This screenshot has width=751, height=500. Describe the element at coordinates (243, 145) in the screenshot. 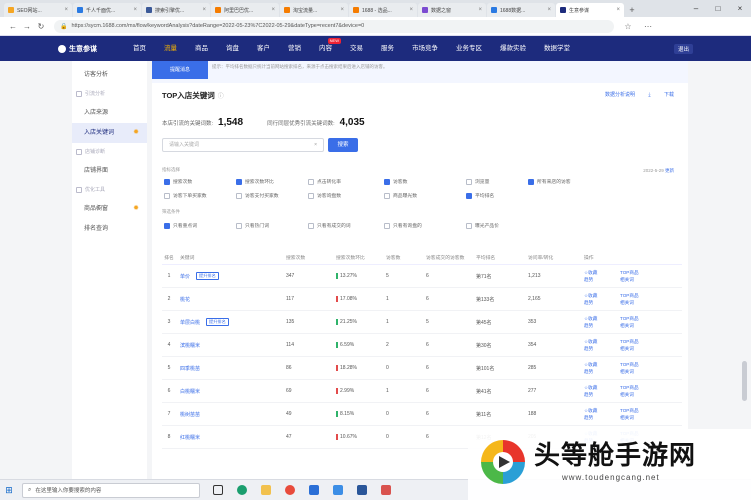

I see `keyword-search-input: 请输入关键词 ×` at that location.